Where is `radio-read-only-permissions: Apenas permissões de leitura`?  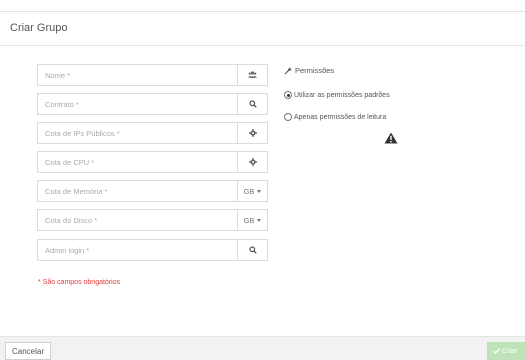
radio-read-only-permissions: Apenas permissões de leitura is located at coordinates (335, 117).